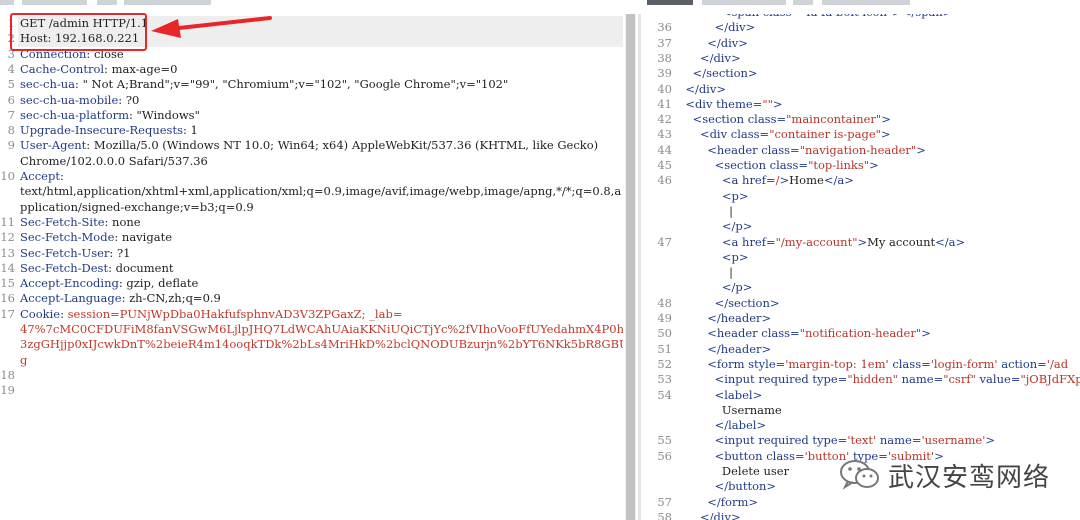  I want to click on watermark-text: 武汉安鸾网络, so click(969, 478).